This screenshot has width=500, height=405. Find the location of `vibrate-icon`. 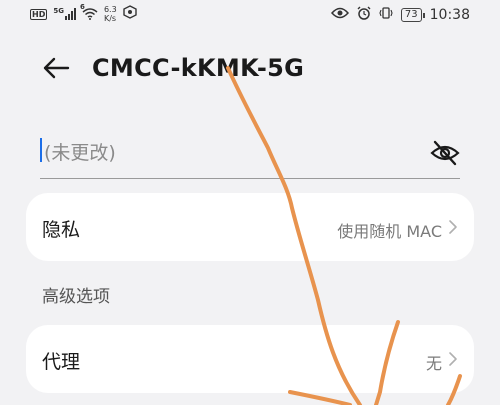

vibrate-icon is located at coordinates (386, 15).